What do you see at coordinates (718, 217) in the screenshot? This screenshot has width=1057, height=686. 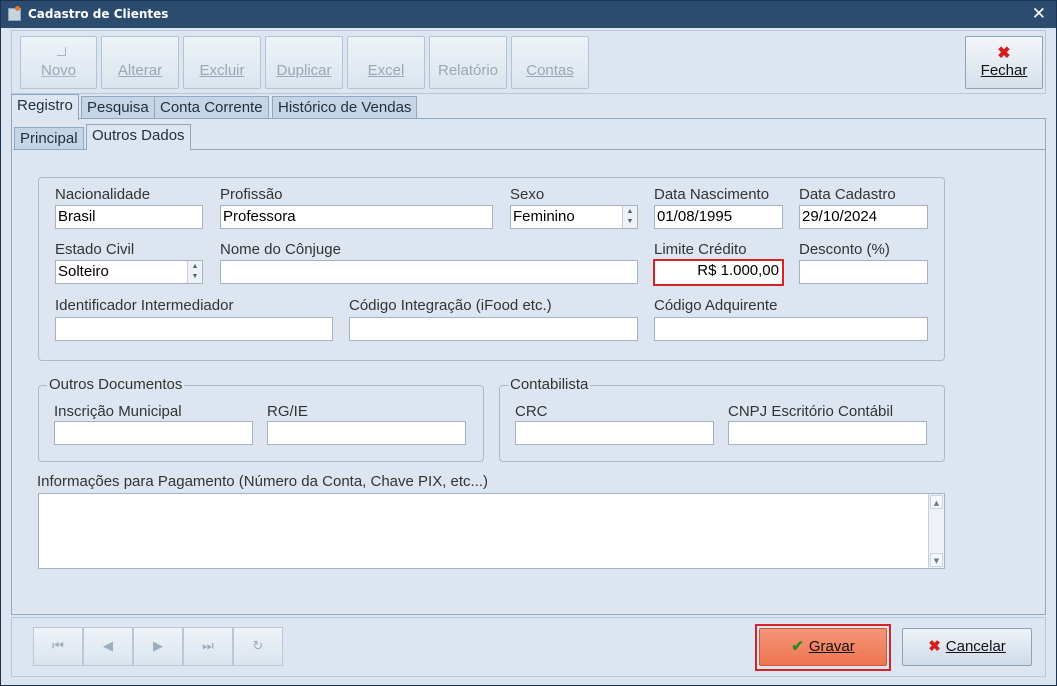 I see `data-nascimento-field: 01/08/1995` at bounding box center [718, 217].